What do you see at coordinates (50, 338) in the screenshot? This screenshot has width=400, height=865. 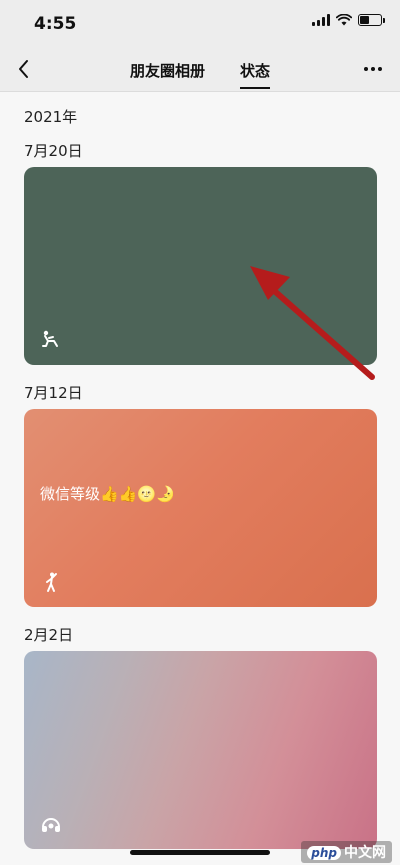 I see `status-pose-icon` at bounding box center [50, 338].